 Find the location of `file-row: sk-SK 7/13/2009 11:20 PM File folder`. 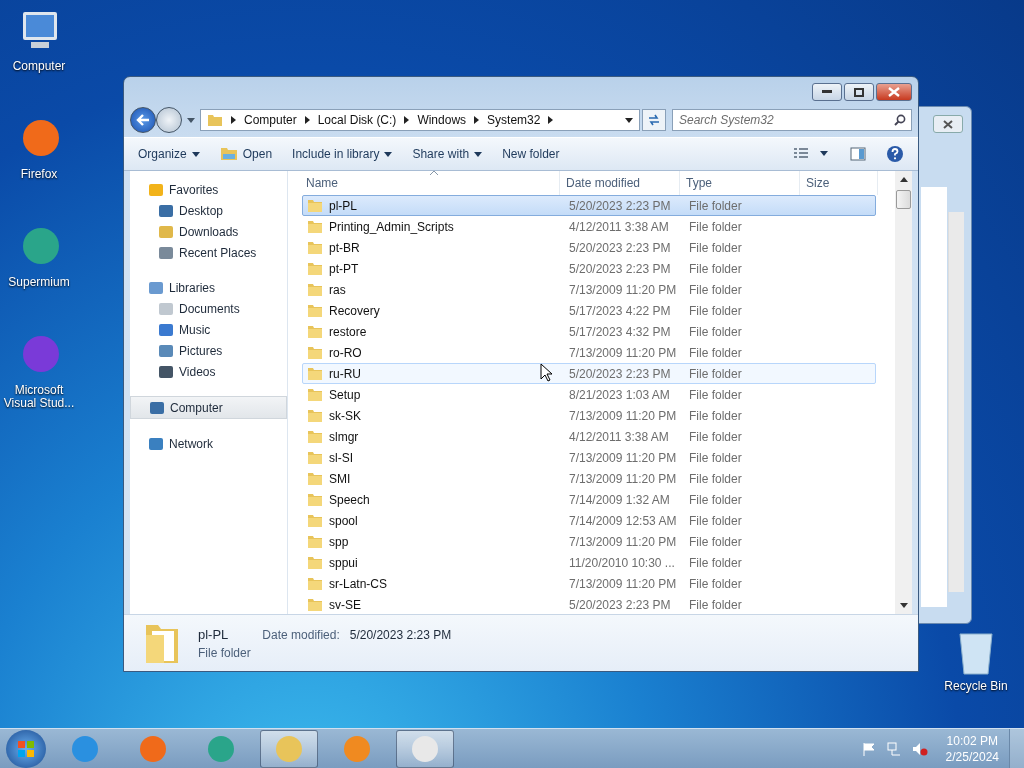

file-row: sk-SK 7/13/2009 11:20 PM File folder is located at coordinates (589, 415).